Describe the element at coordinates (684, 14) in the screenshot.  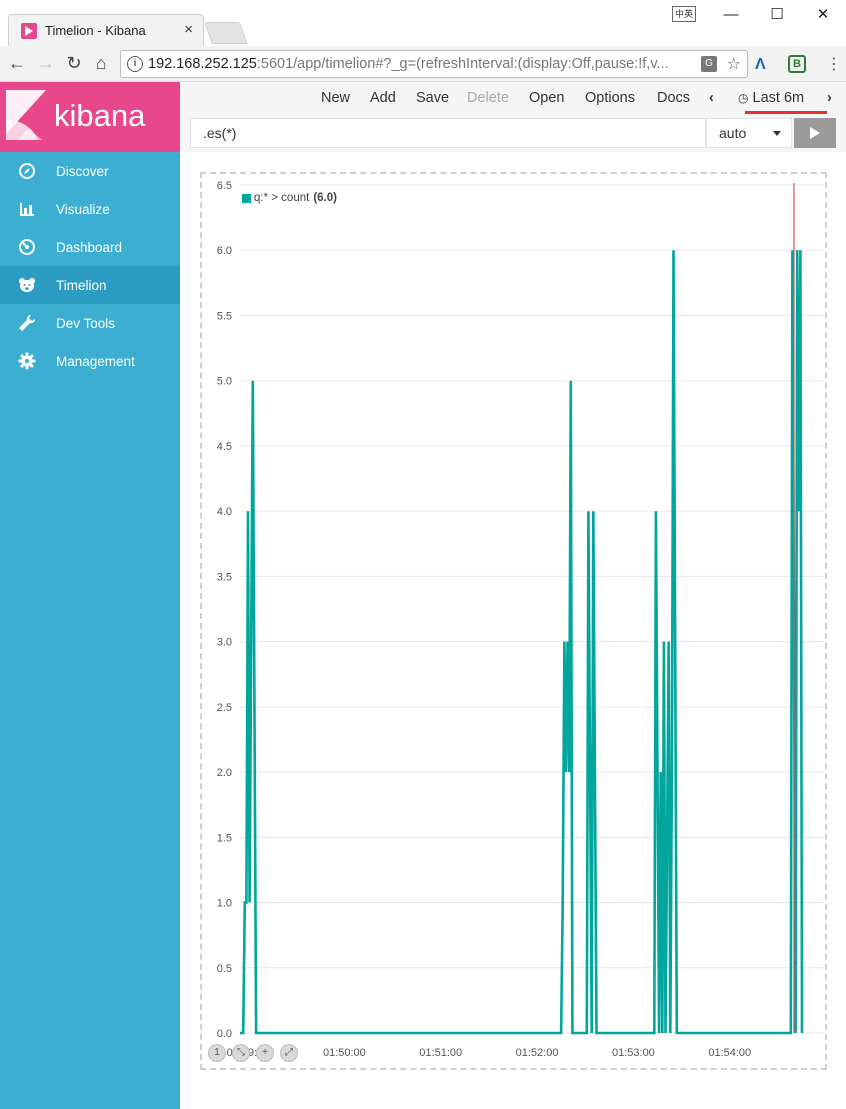
I see `ime-indicator: 中英` at that location.